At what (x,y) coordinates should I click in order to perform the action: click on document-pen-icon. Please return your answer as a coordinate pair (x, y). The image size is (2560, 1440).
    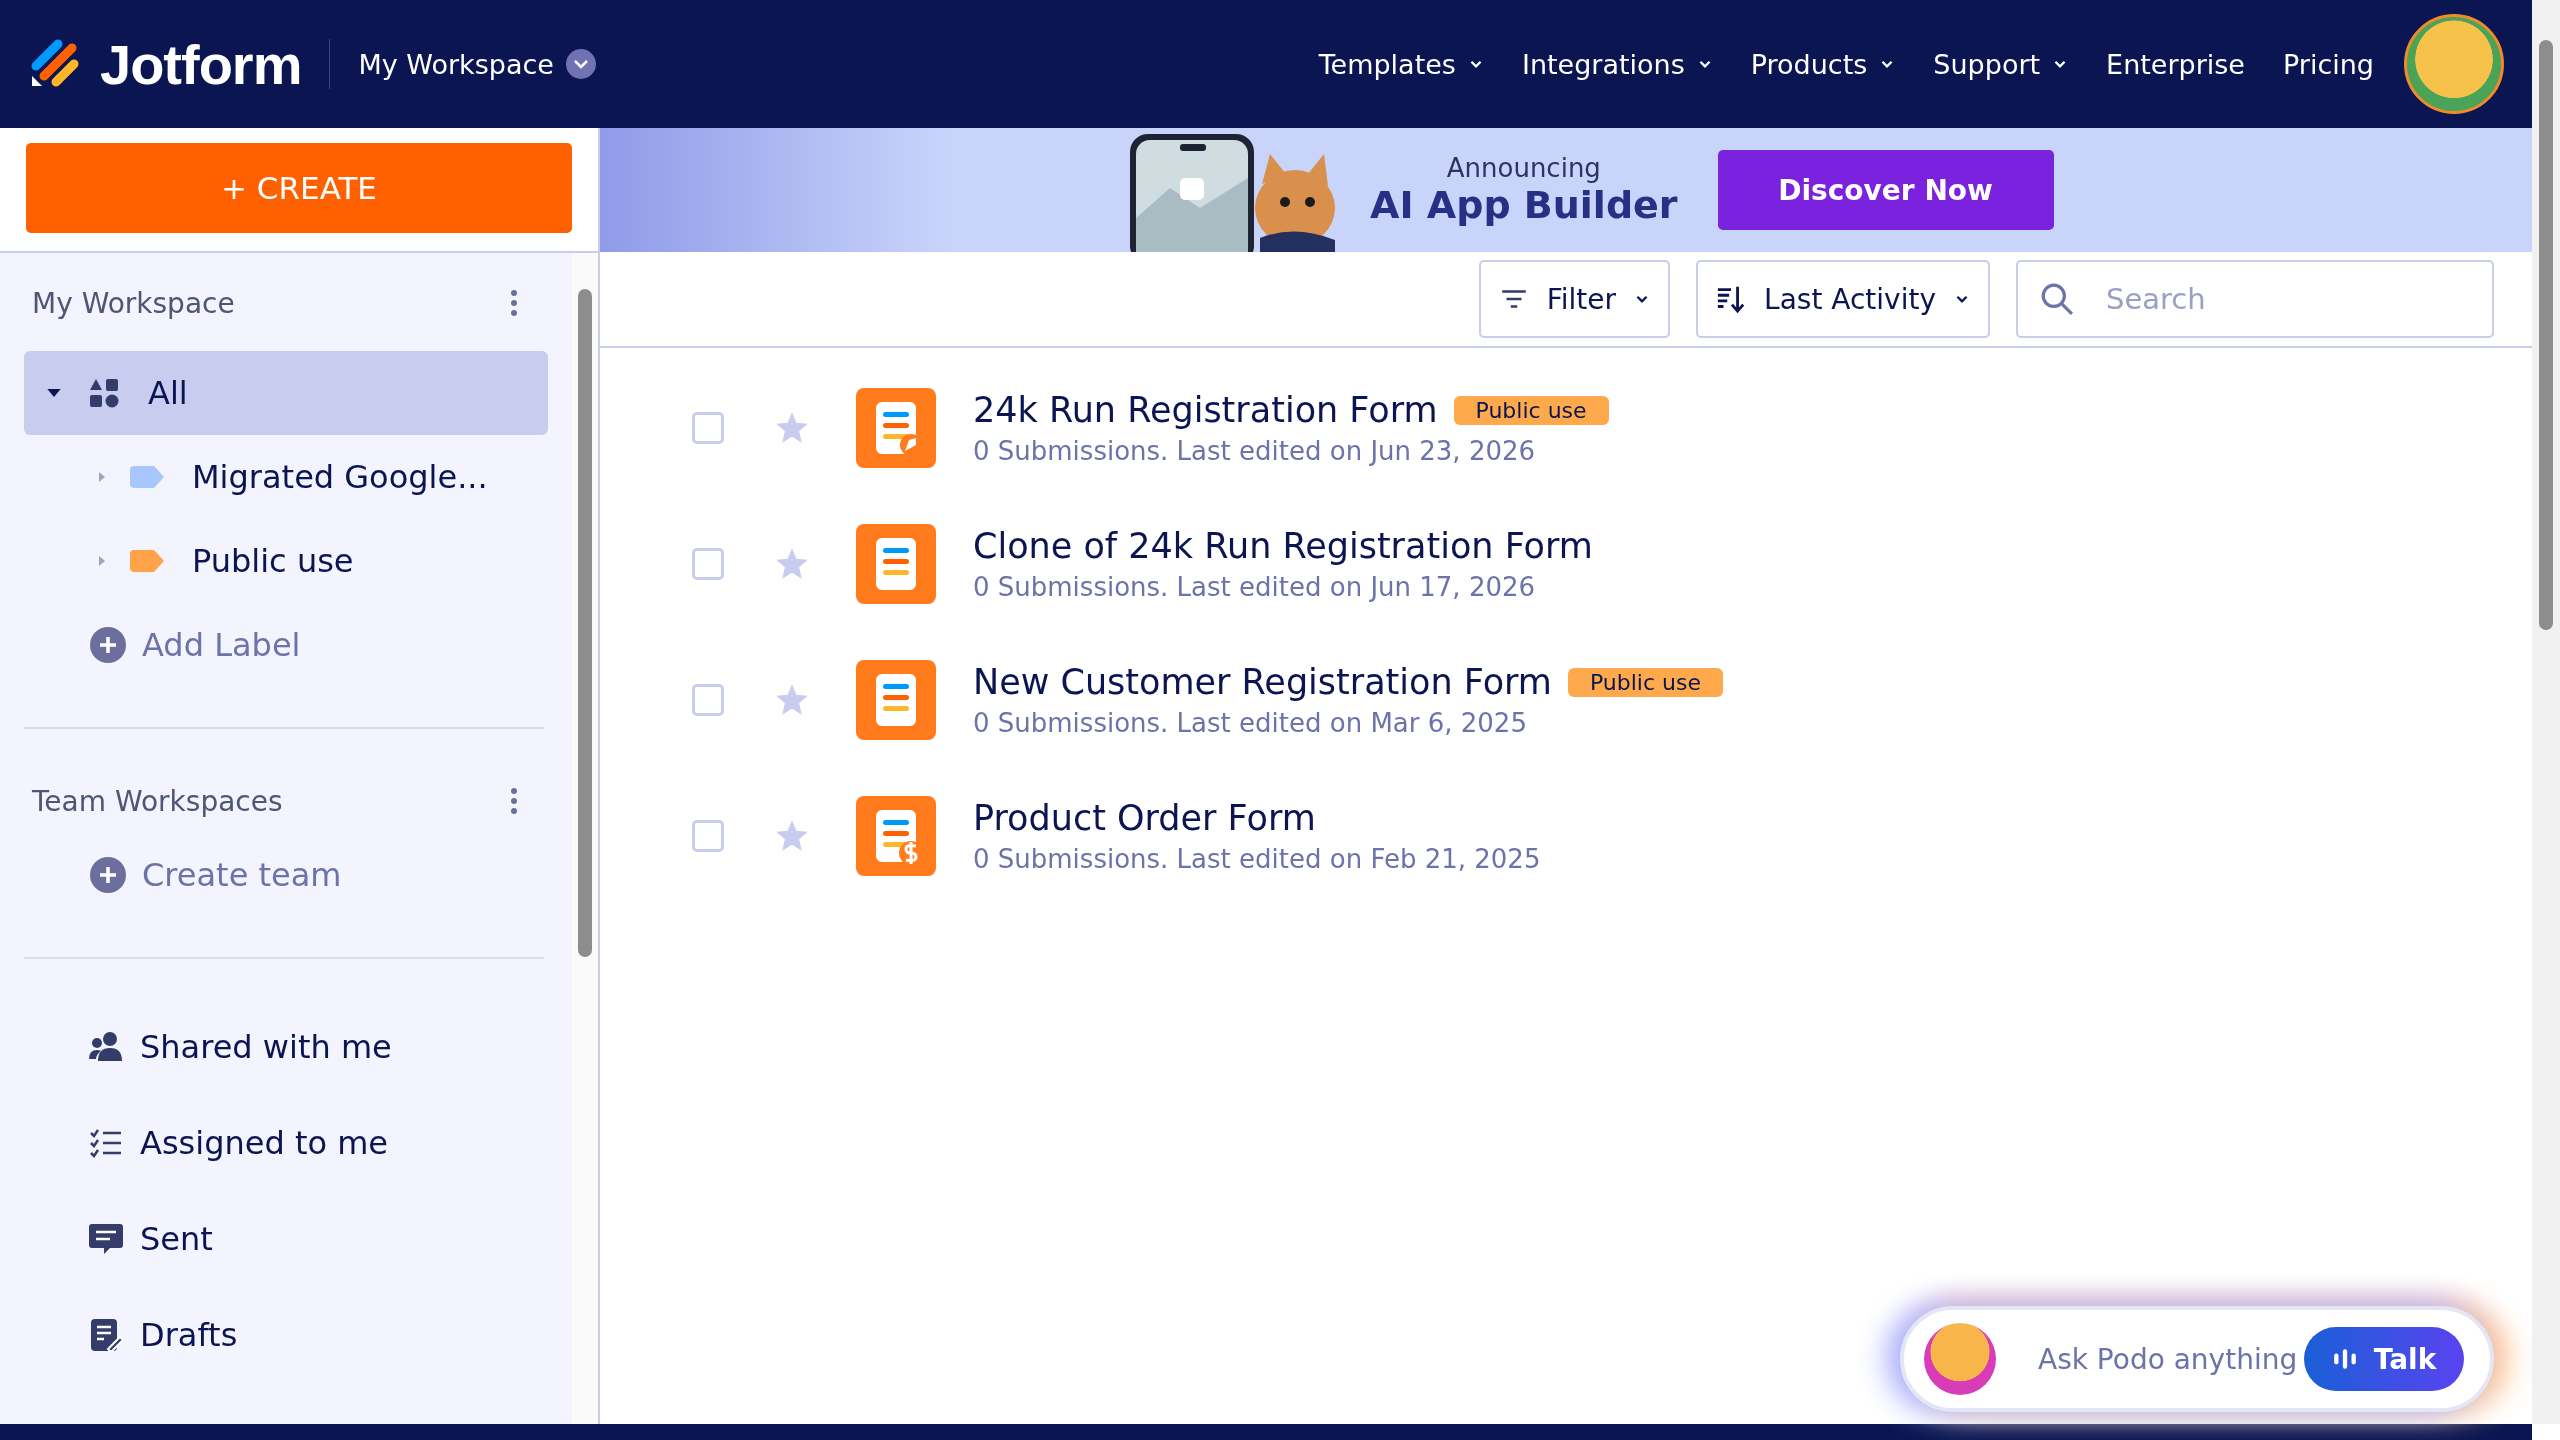
    Looking at the image, I should click on (106, 1335).